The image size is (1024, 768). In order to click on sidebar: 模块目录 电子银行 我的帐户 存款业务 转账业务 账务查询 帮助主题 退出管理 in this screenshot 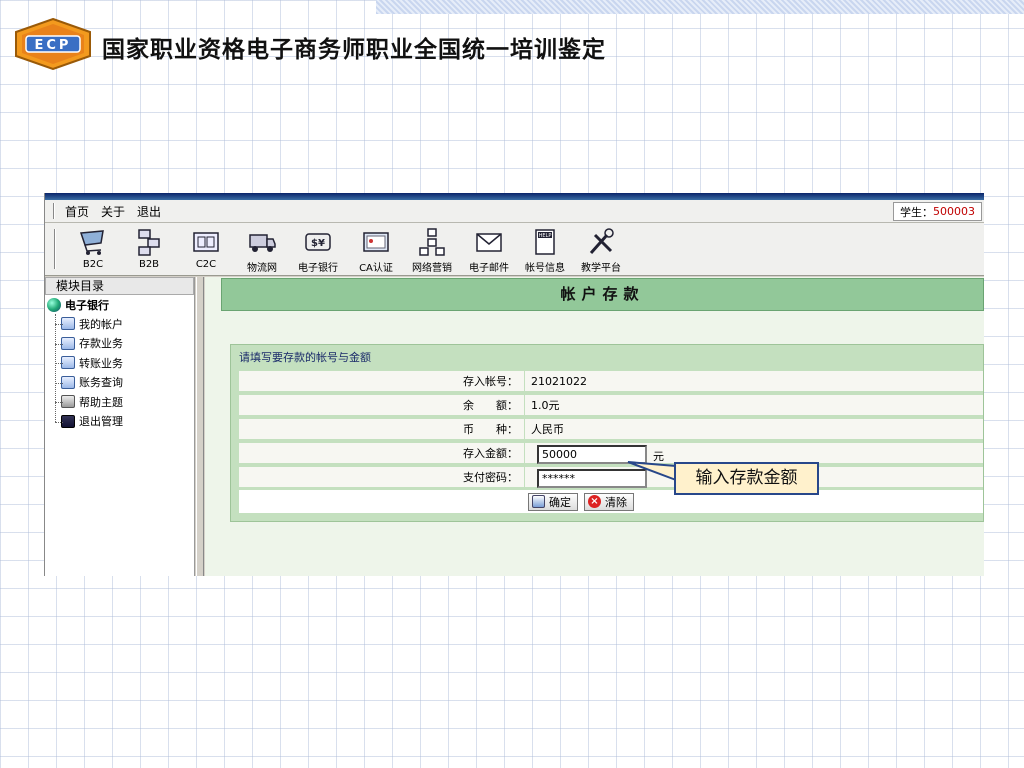, I will do `click(120, 426)`.